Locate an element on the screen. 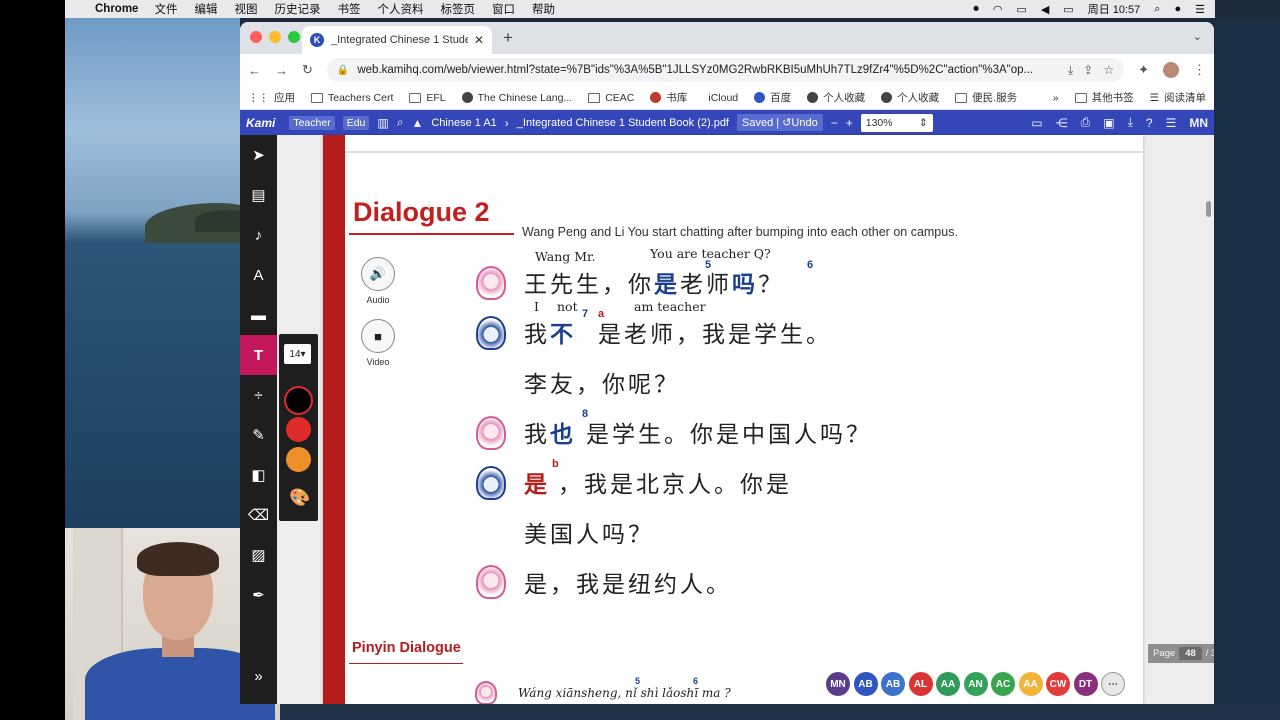 The width and height of the screenshot is (1280, 720). eraser-tool-icon: ⌫ is located at coordinates (258, 515).